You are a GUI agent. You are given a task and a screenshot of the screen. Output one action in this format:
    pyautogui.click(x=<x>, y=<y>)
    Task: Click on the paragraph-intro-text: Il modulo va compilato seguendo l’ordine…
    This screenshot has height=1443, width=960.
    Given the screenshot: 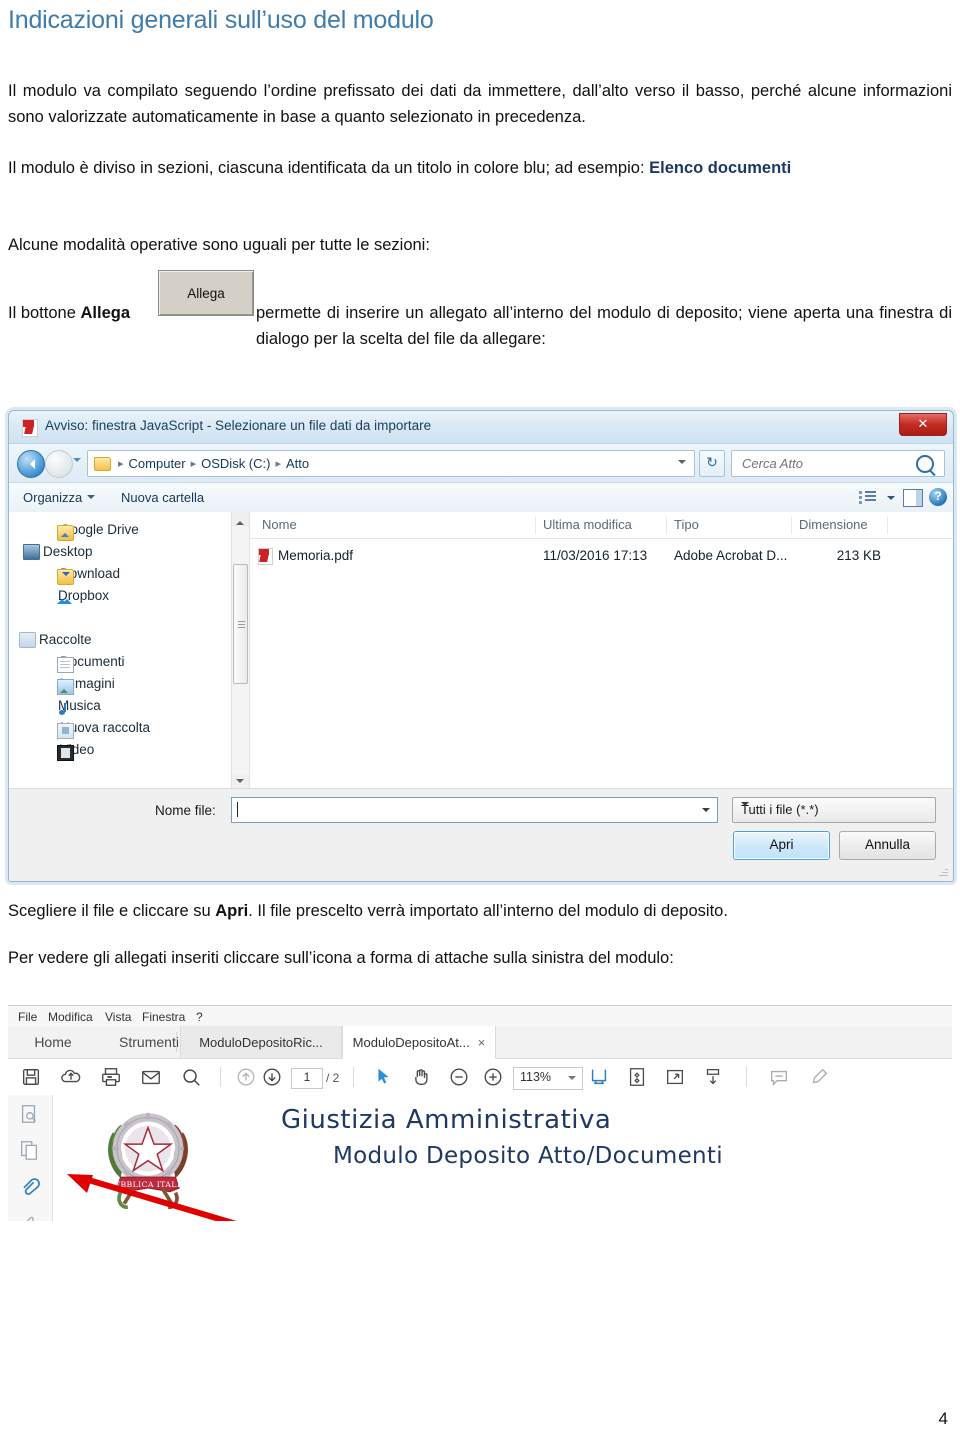 What is the action you would take?
    pyautogui.click(x=480, y=104)
    